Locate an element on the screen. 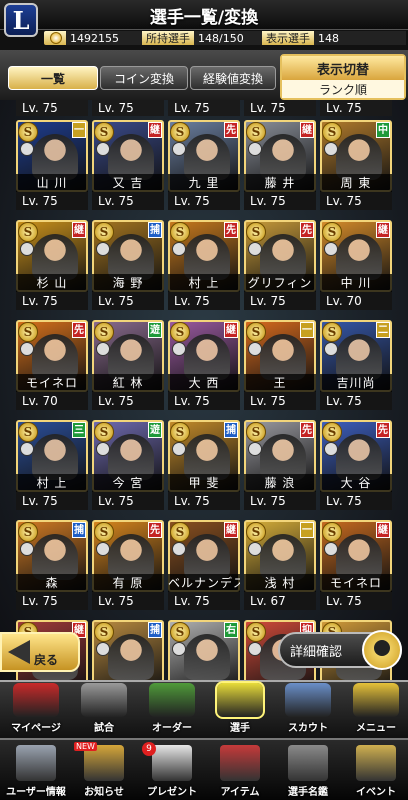 This screenshot has width=408, height=800. tab-exp-convert: 経験値変換 is located at coordinates (233, 78).